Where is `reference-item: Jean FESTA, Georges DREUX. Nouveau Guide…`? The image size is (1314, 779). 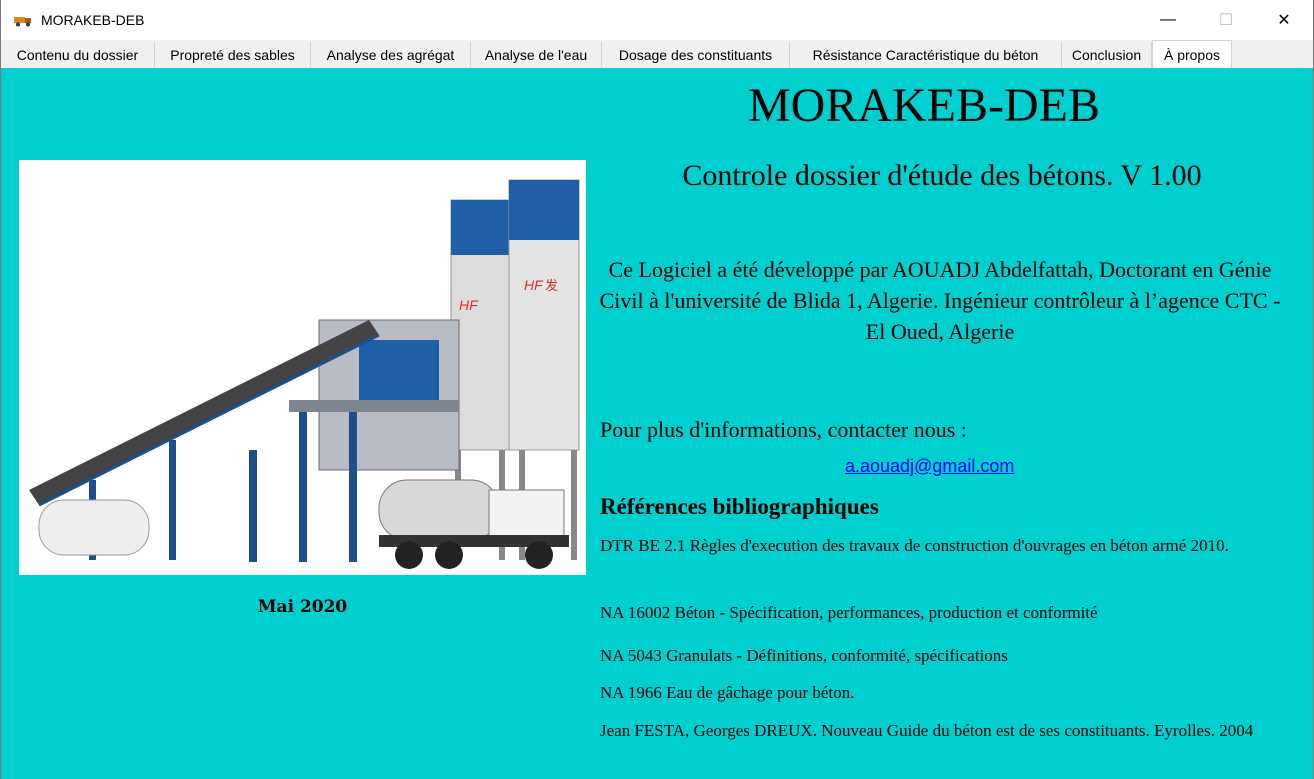
reference-item: Jean FESTA, Georges DREUX. Nouveau Guide… is located at coordinates (927, 730).